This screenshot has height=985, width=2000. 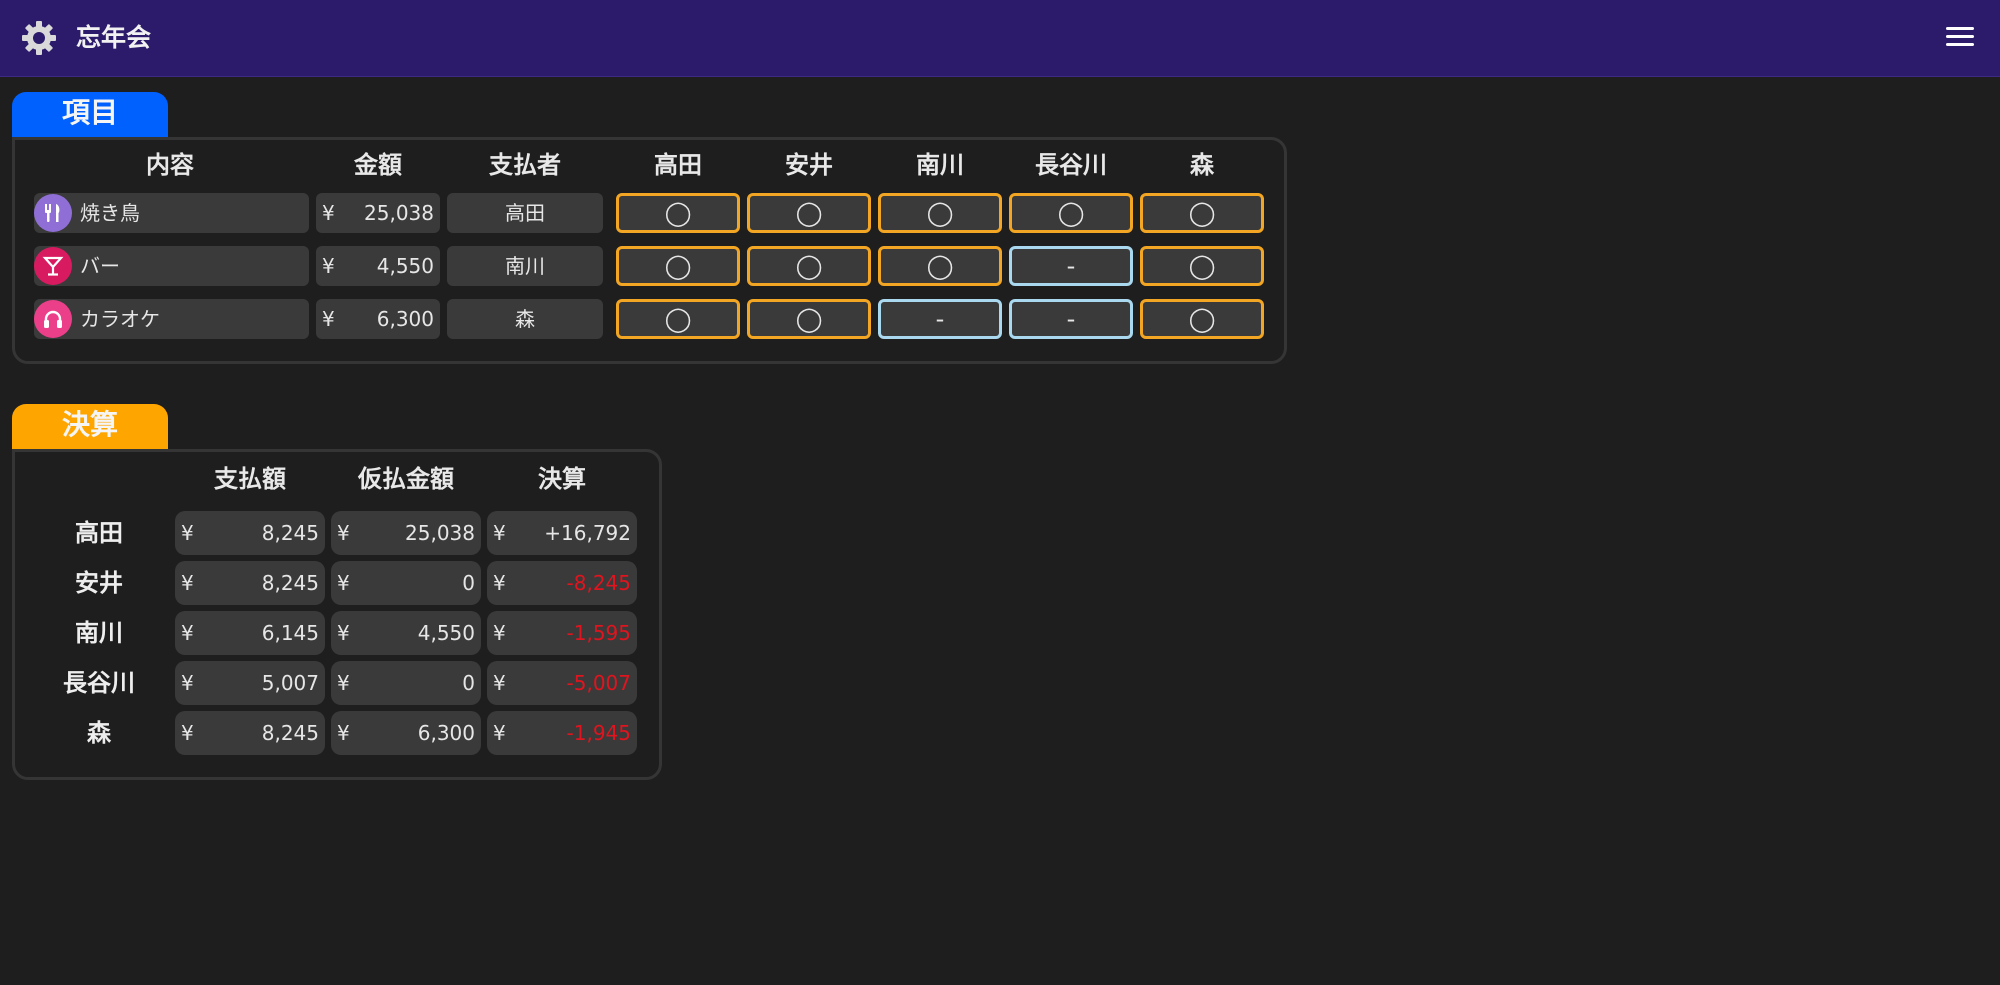 I want to click on balance-amount: ¥ -8,245, so click(x=562, y=583).